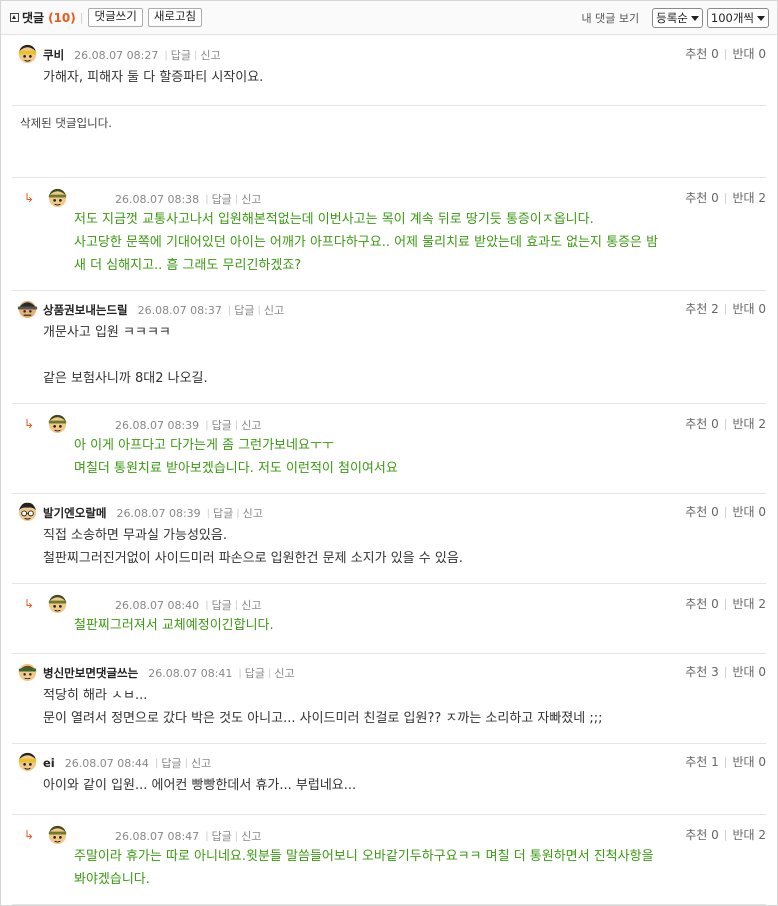  I want to click on comment-timestamp: 26.08.07 08:37, so click(179, 310).